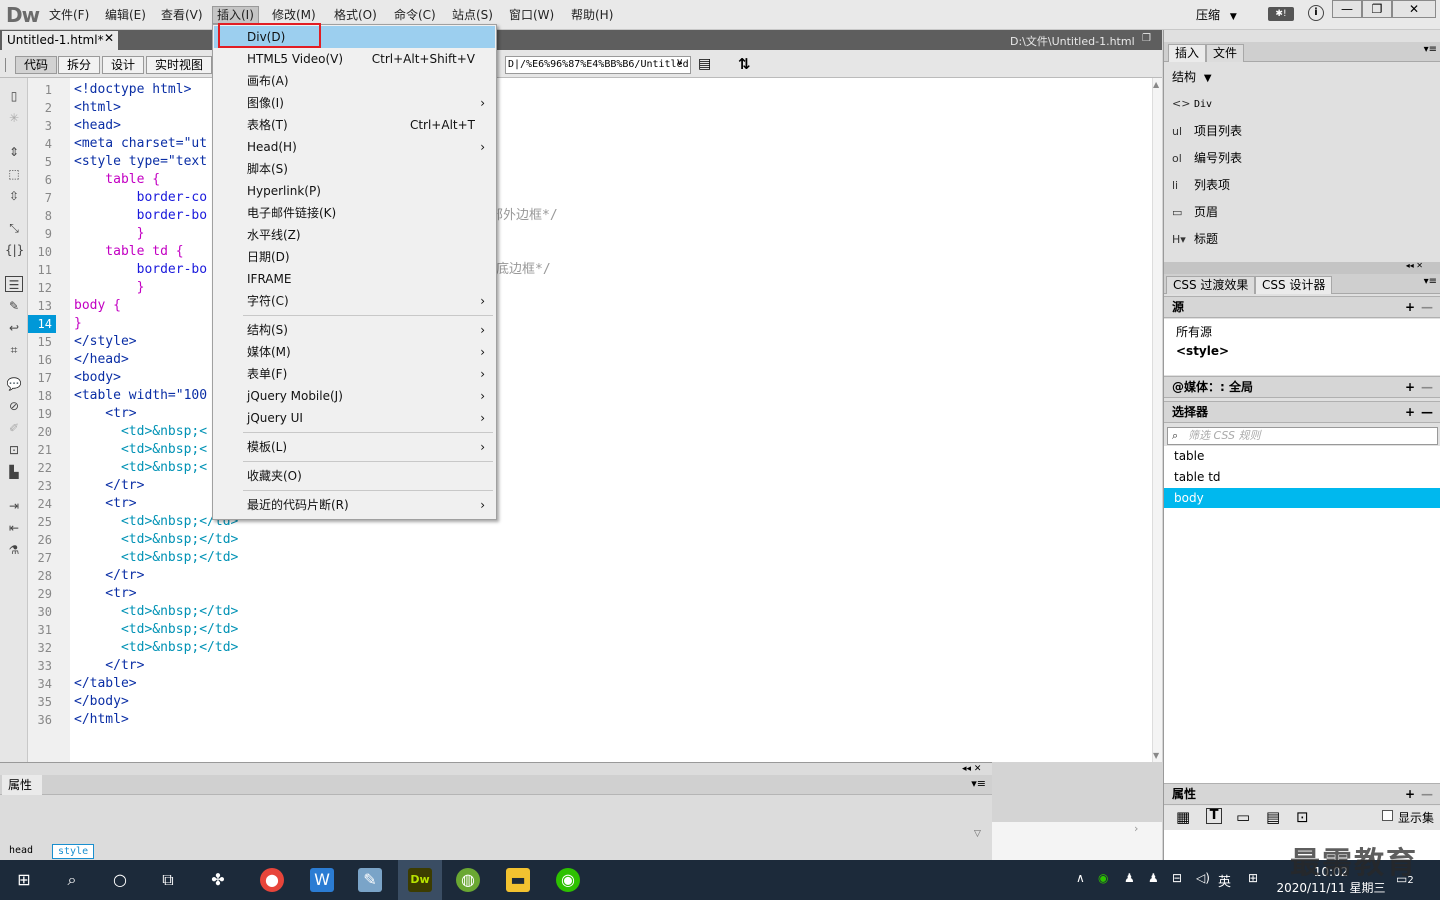 The height and width of the screenshot is (900, 1440). Describe the element at coordinates (1195, 238) in the screenshot. I see `insert-heading: H▾ 标题` at that location.